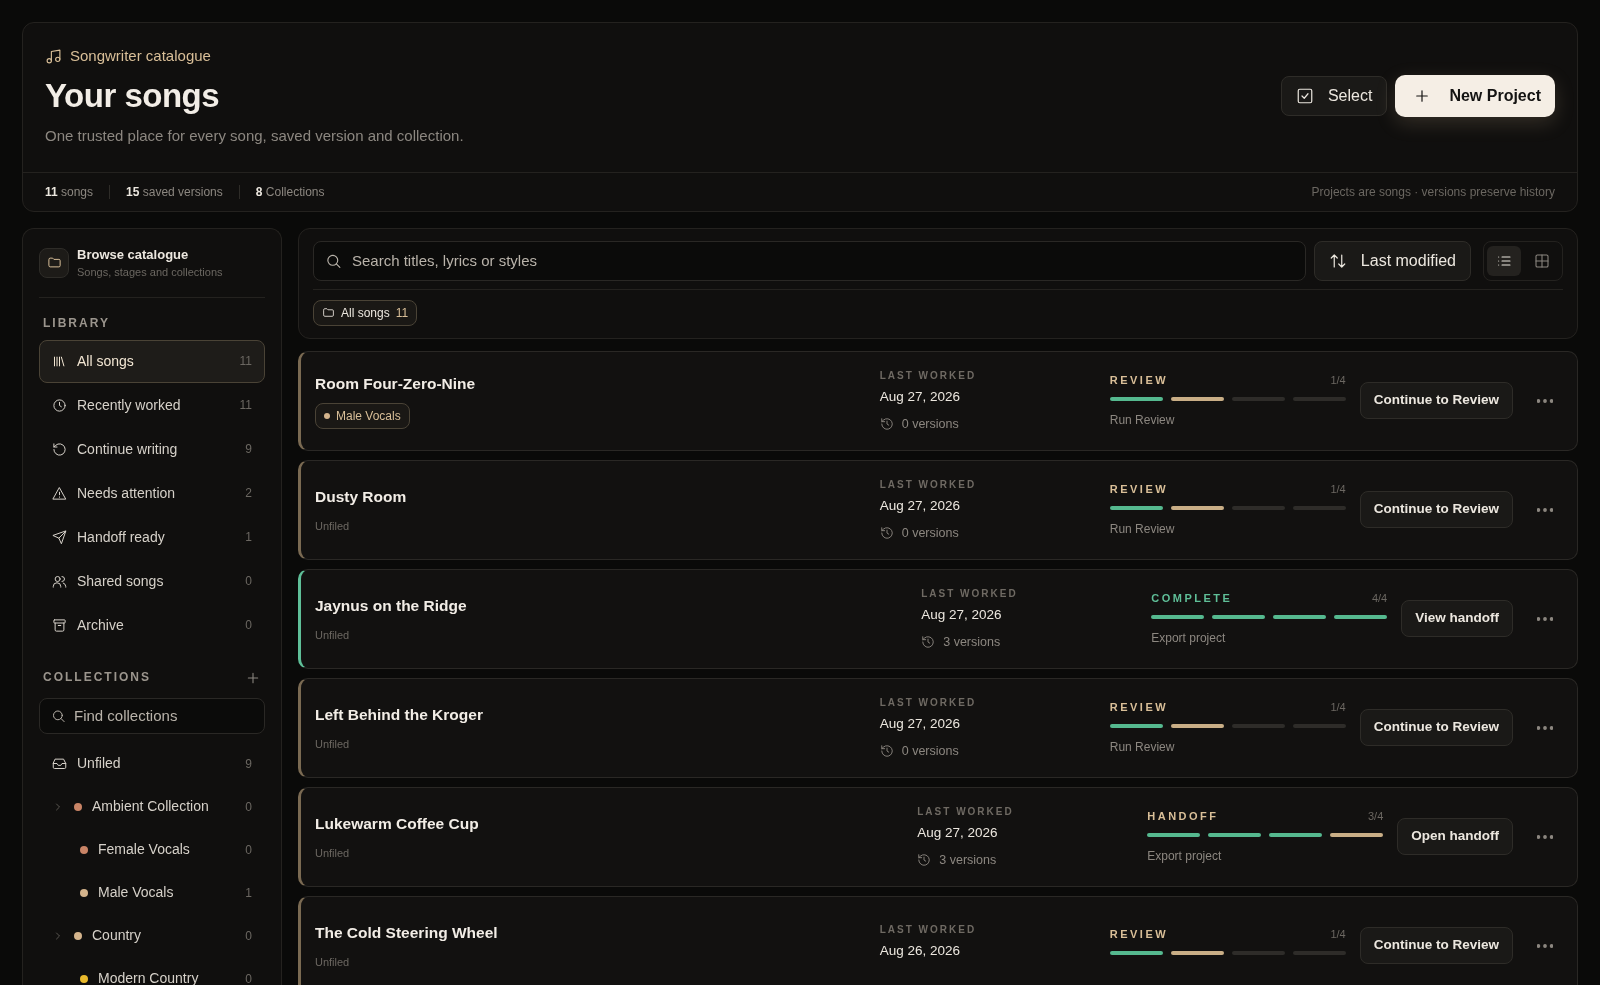 This screenshot has width=1600, height=985. What do you see at coordinates (152, 493) in the screenshot?
I see `library-item: Needs attention 2` at bounding box center [152, 493].